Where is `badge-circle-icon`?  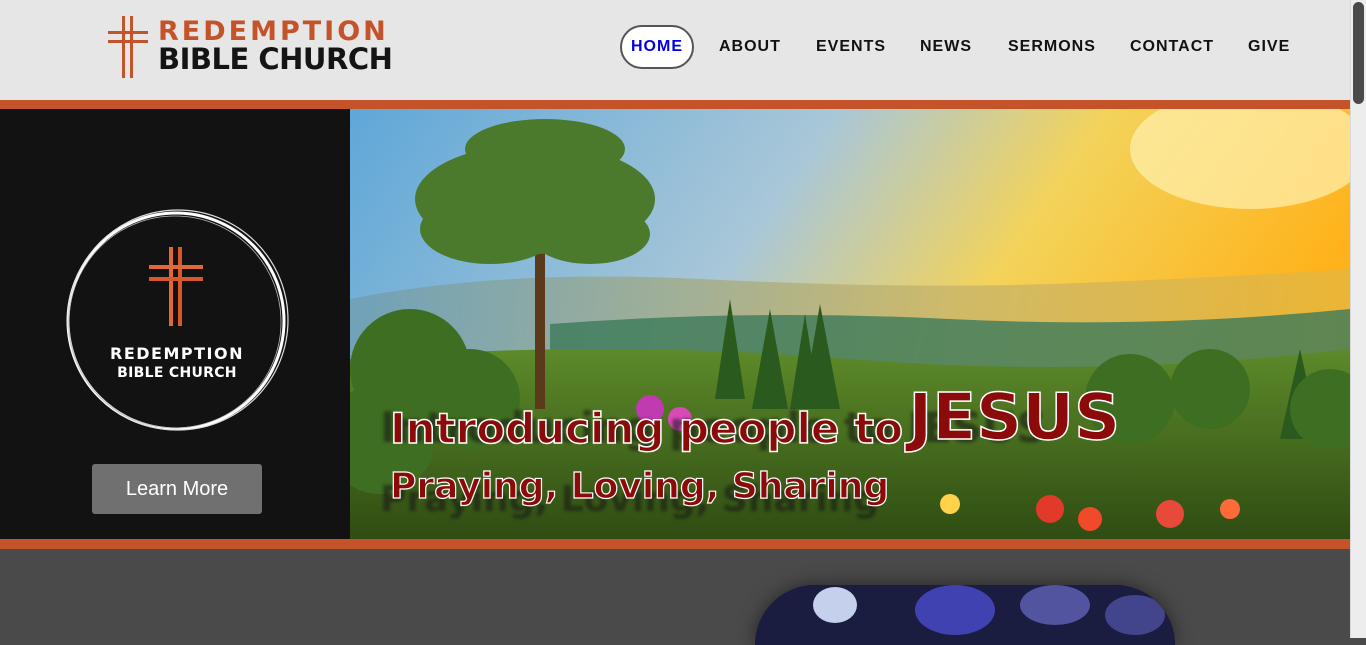 badge-circle-icon is located at coordinates (177, 320).